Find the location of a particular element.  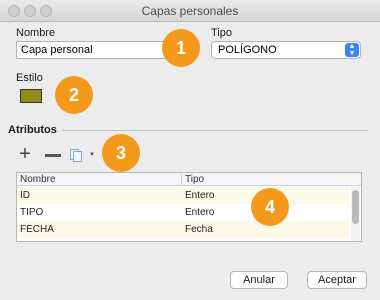

cell-name: FECHA is located at coordinates (37, 229).